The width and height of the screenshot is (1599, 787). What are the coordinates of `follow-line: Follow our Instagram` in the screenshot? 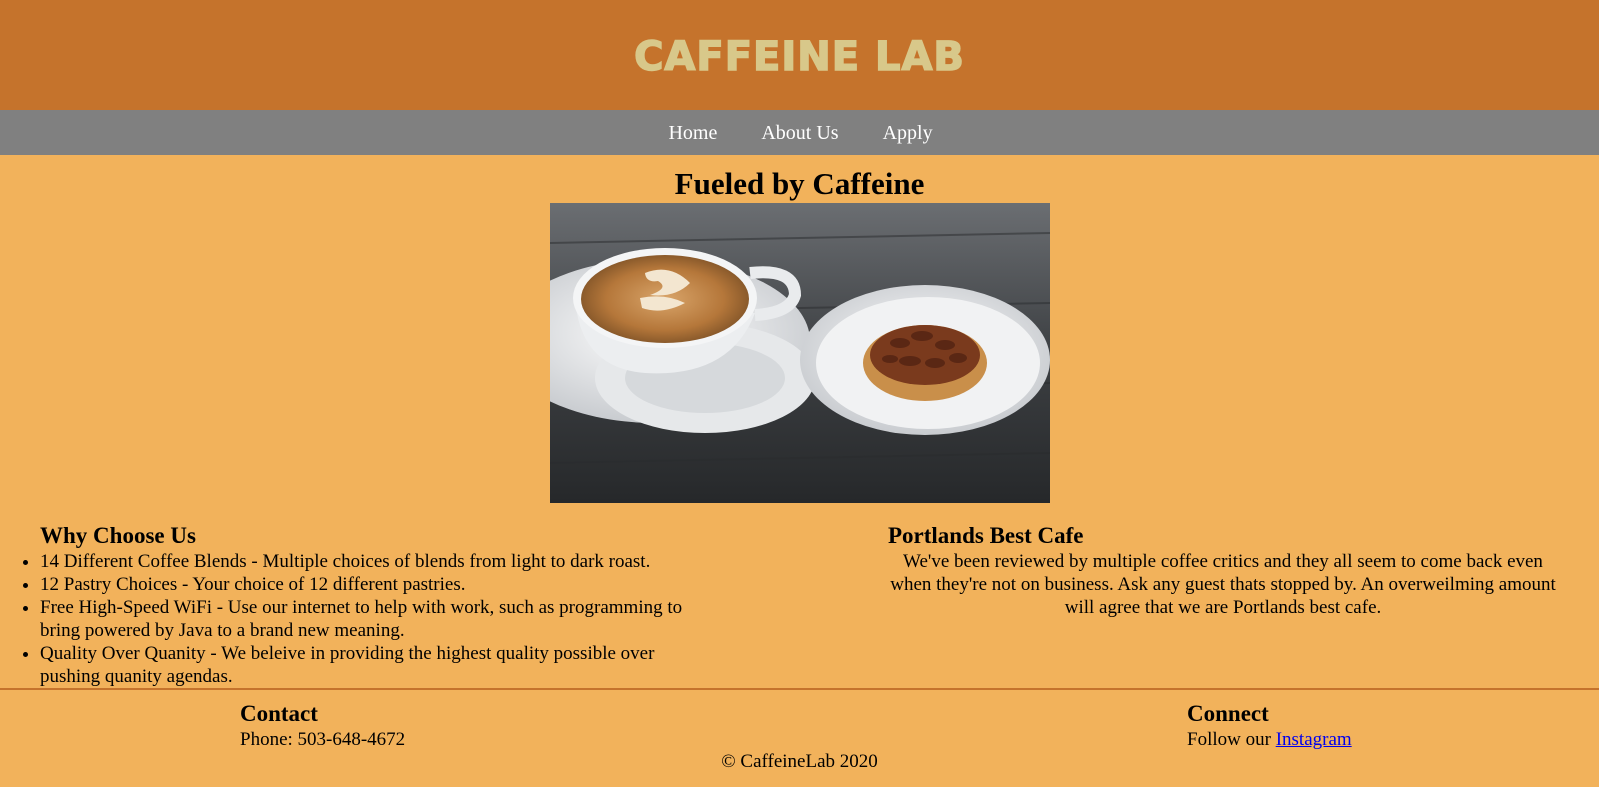 It's located at (1269, 739).